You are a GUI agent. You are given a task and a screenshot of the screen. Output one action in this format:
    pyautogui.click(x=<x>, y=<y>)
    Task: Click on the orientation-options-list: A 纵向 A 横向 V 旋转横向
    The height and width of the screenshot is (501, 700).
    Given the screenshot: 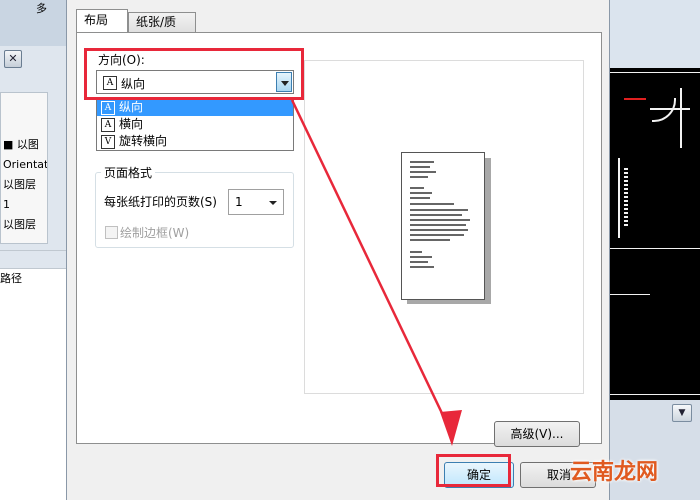 What is the action you would take?
    pyautogui.click(x=195, y=124)
    